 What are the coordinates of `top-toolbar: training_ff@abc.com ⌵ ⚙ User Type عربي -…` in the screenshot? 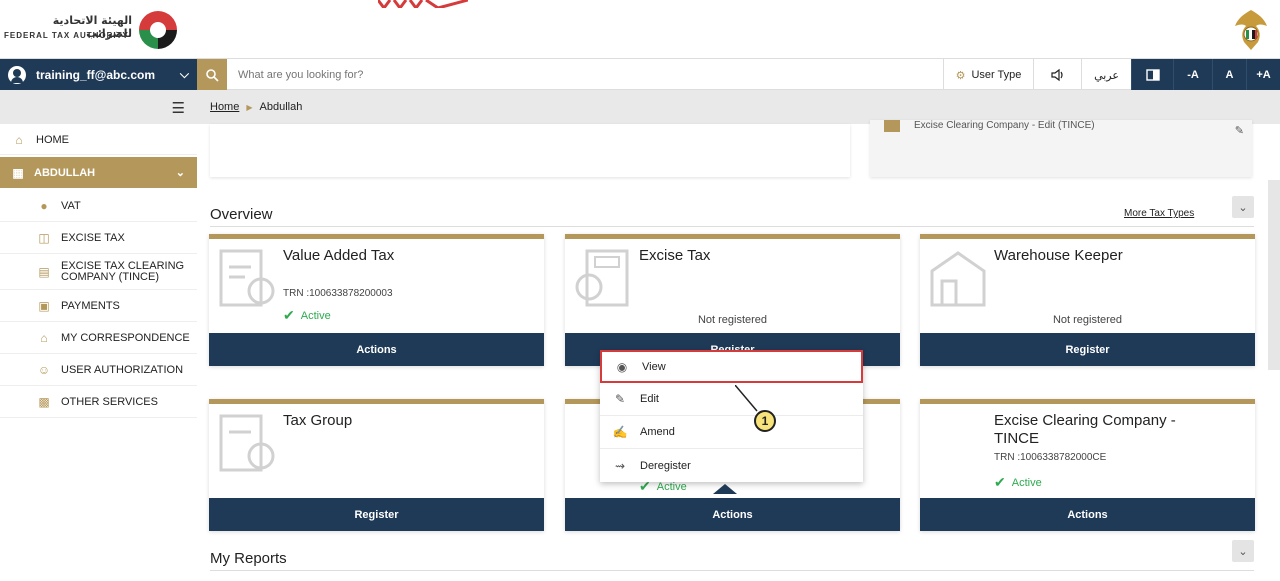 It's located at (640, 74).